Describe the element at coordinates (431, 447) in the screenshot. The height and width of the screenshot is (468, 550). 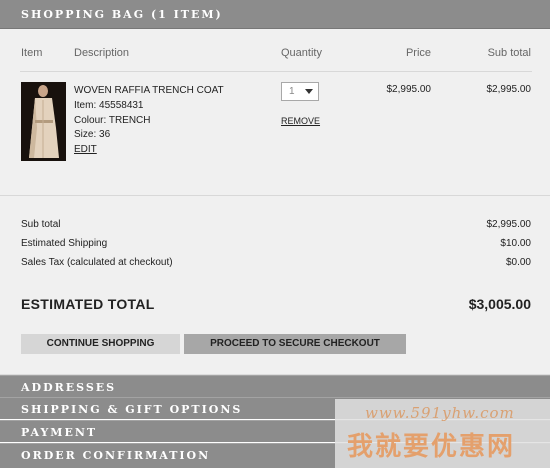
I see `watermark-text: 我就要优惠网` at that location.